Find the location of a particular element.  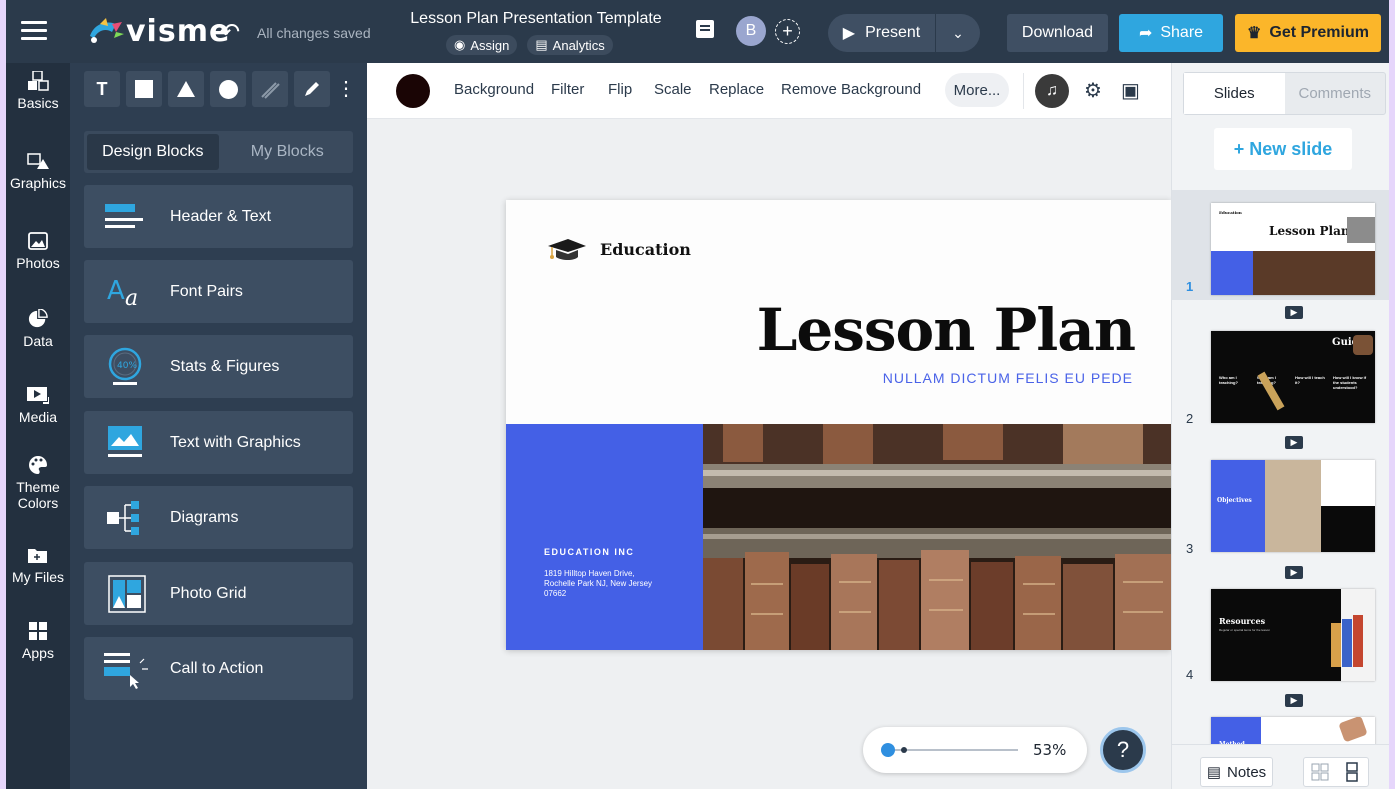

toolbar-filter: Filter is located at coordinates (567, 89).